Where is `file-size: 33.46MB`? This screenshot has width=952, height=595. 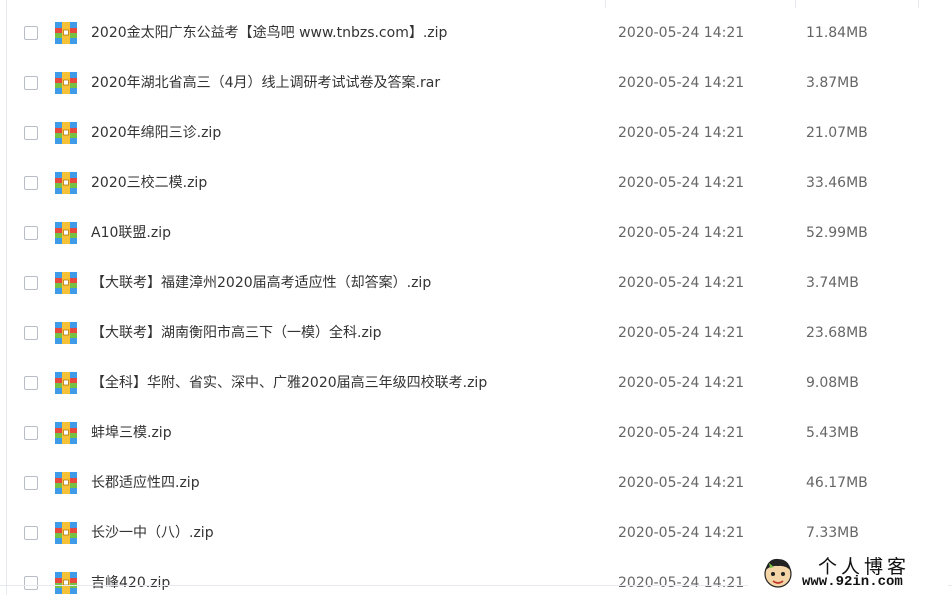 file-size: 33.46MB is located at coordinates (837, 183).